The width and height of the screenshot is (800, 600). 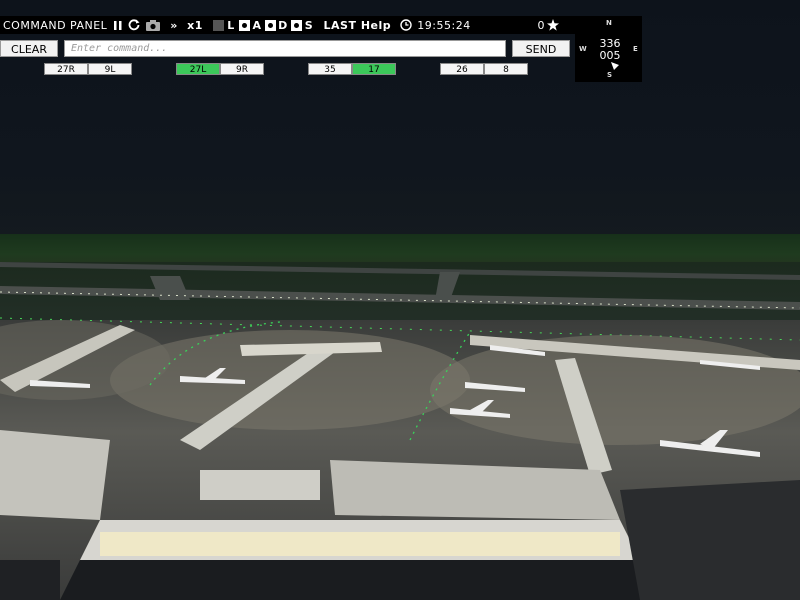 I want to click on terminal-mid-block, so click(x=260, y=485).